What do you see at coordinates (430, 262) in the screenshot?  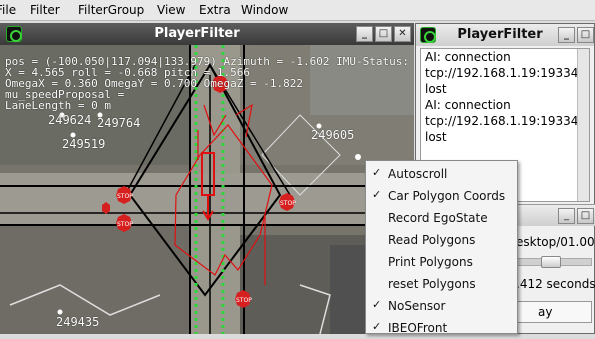 I see `menu-item-label: Print Polygons` at bounding box center [430, 262].